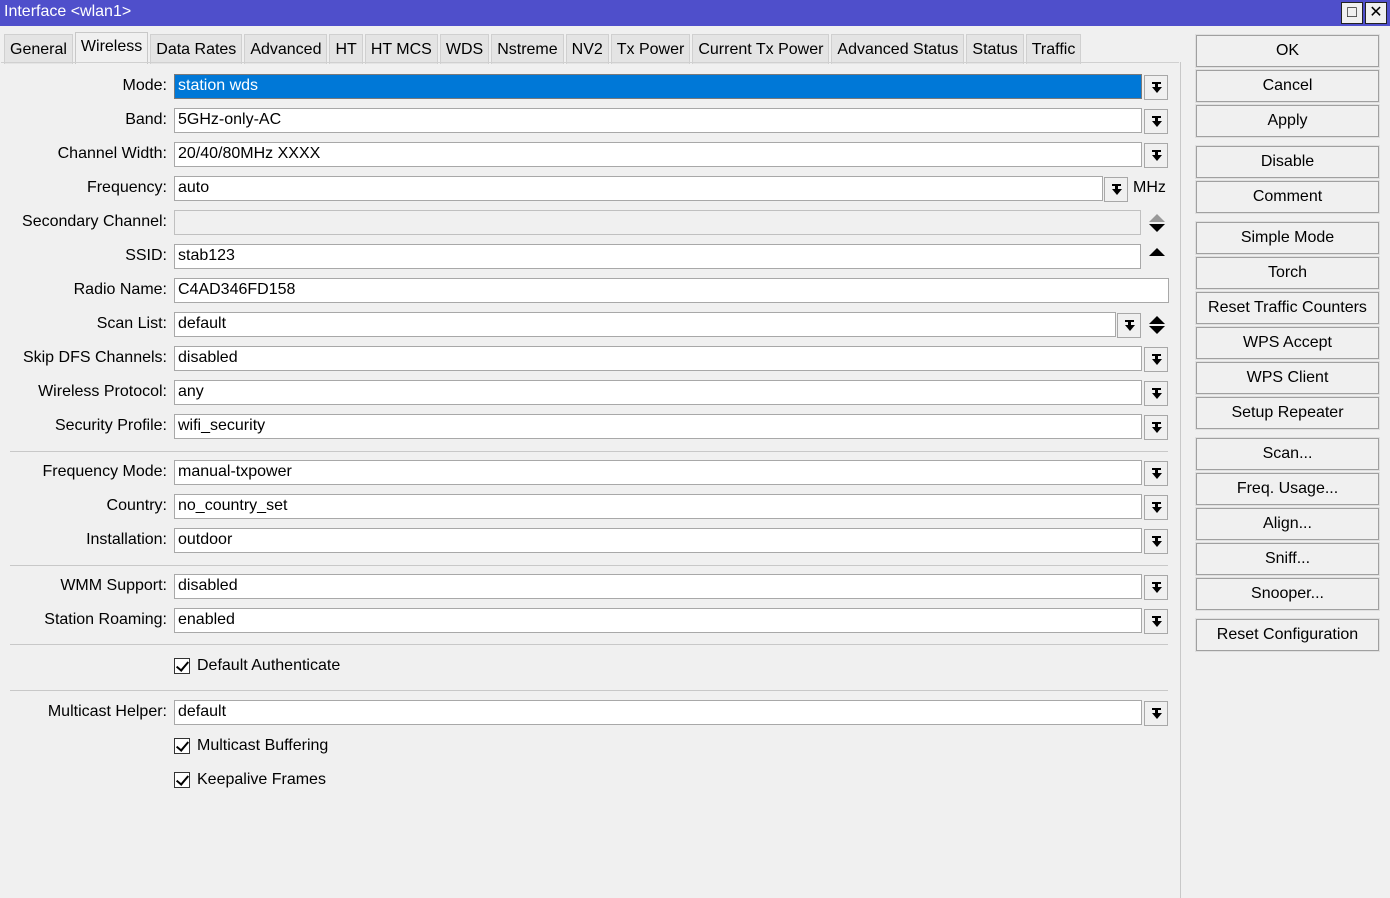 The height and width of the screenshot is (898, 1390). I want to click on wireless_protocol-dropdown-button, so click(1156, 393).